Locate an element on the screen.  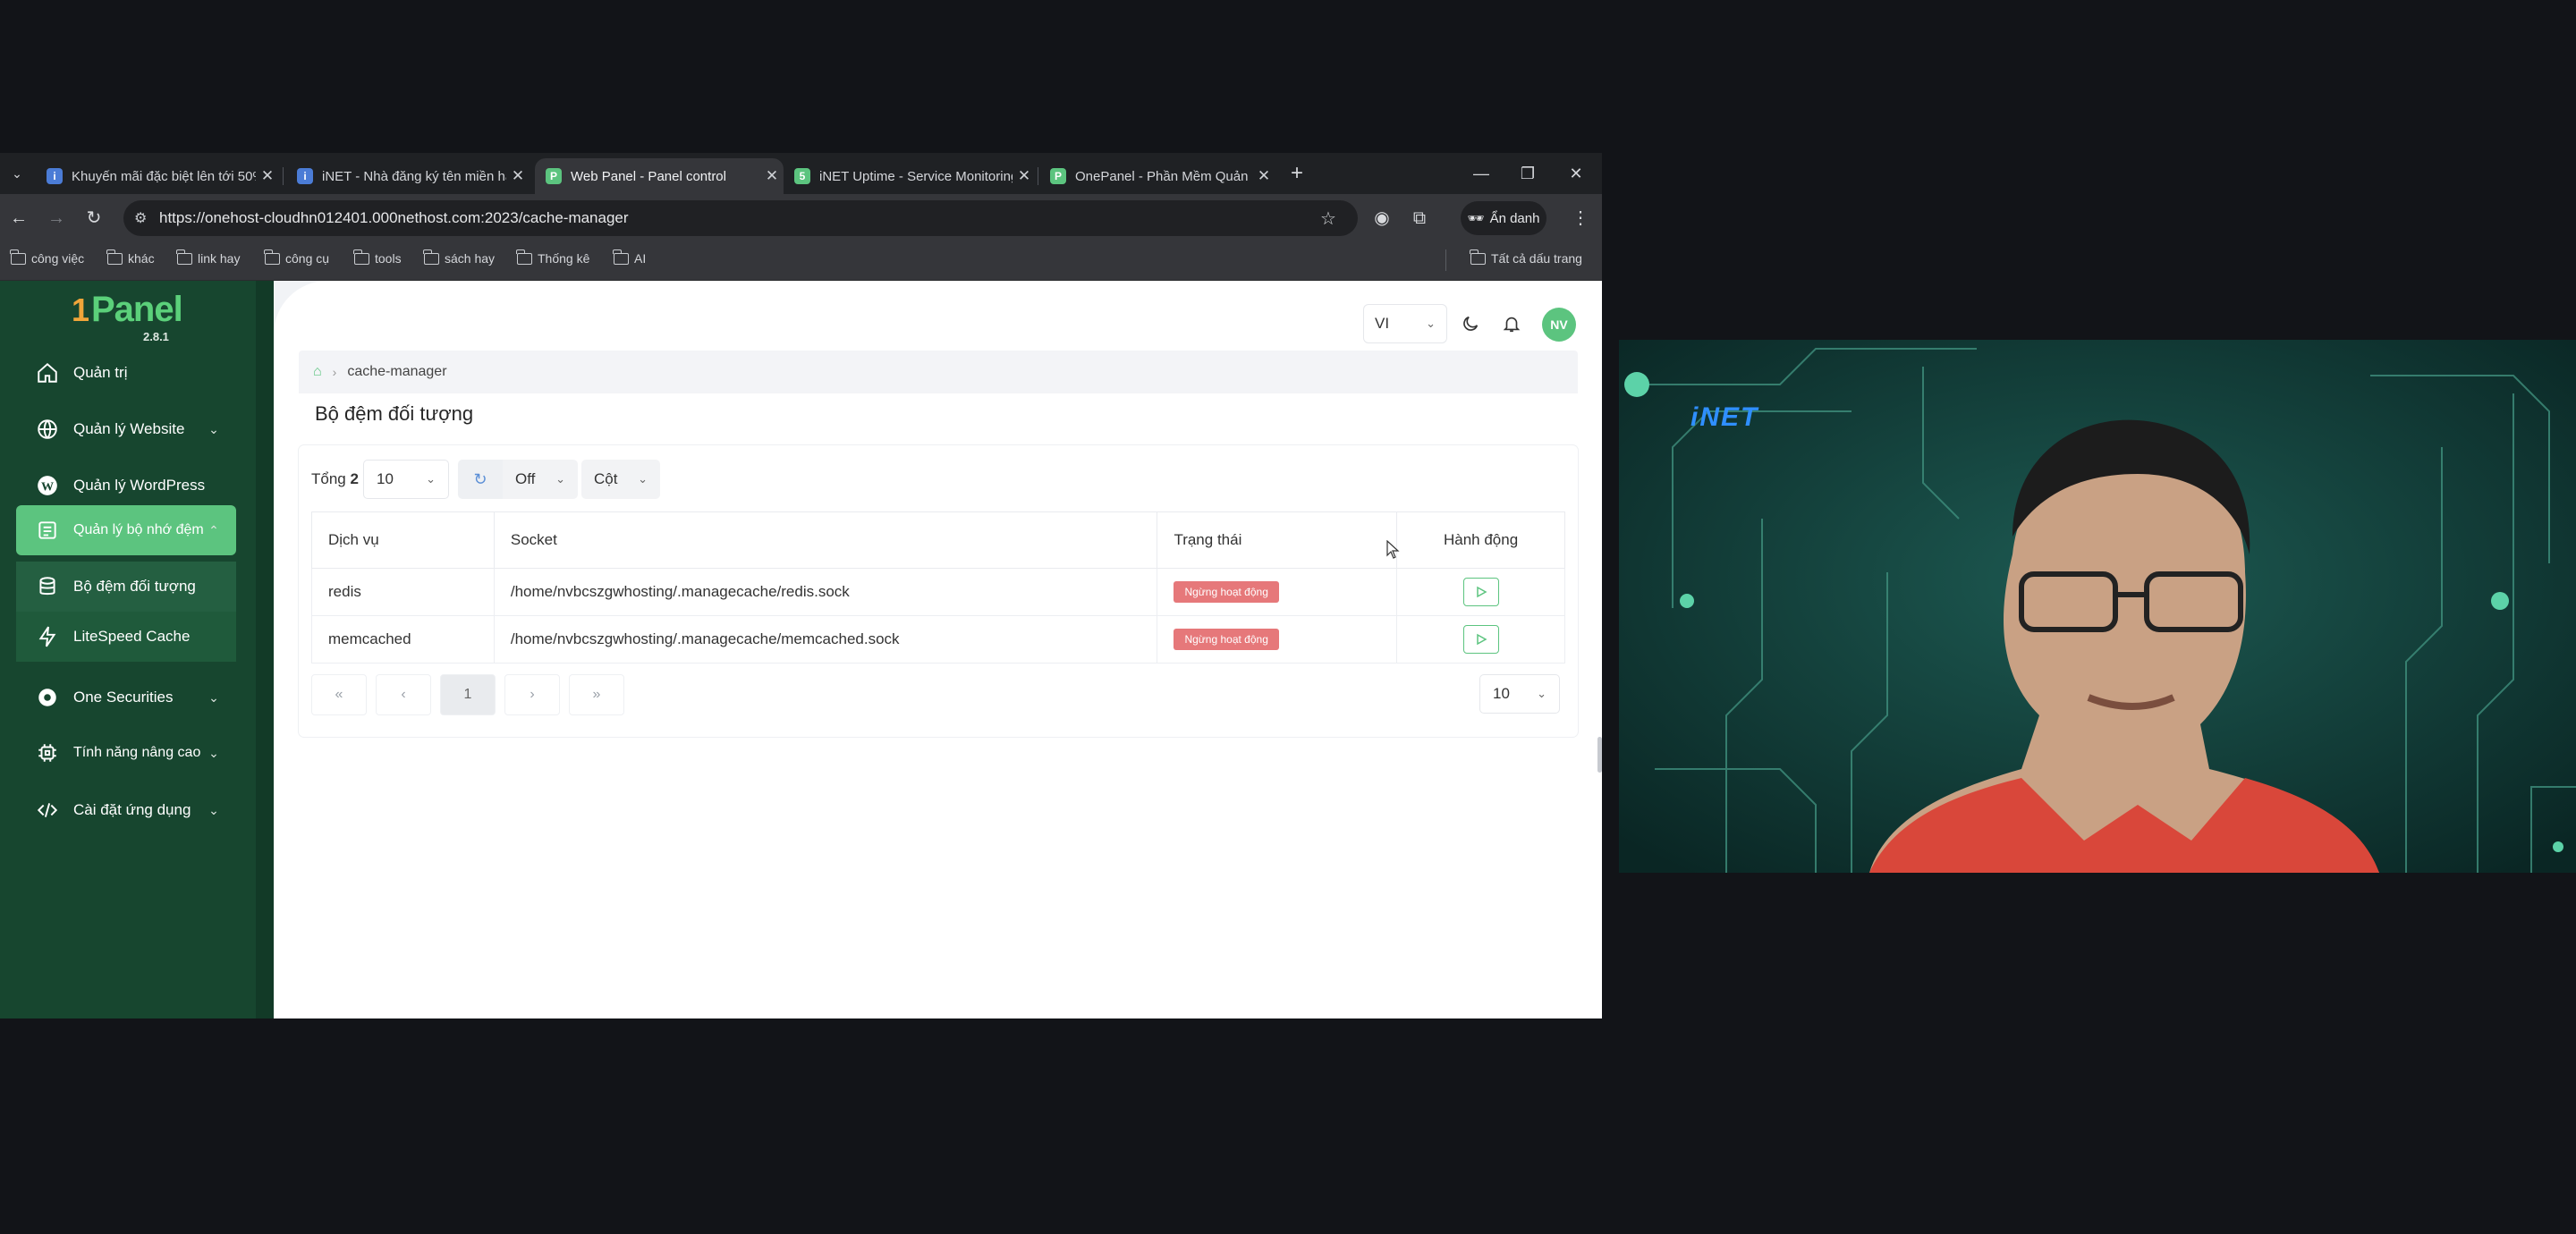
first-page-button: « is located at coordinates (339, 695).